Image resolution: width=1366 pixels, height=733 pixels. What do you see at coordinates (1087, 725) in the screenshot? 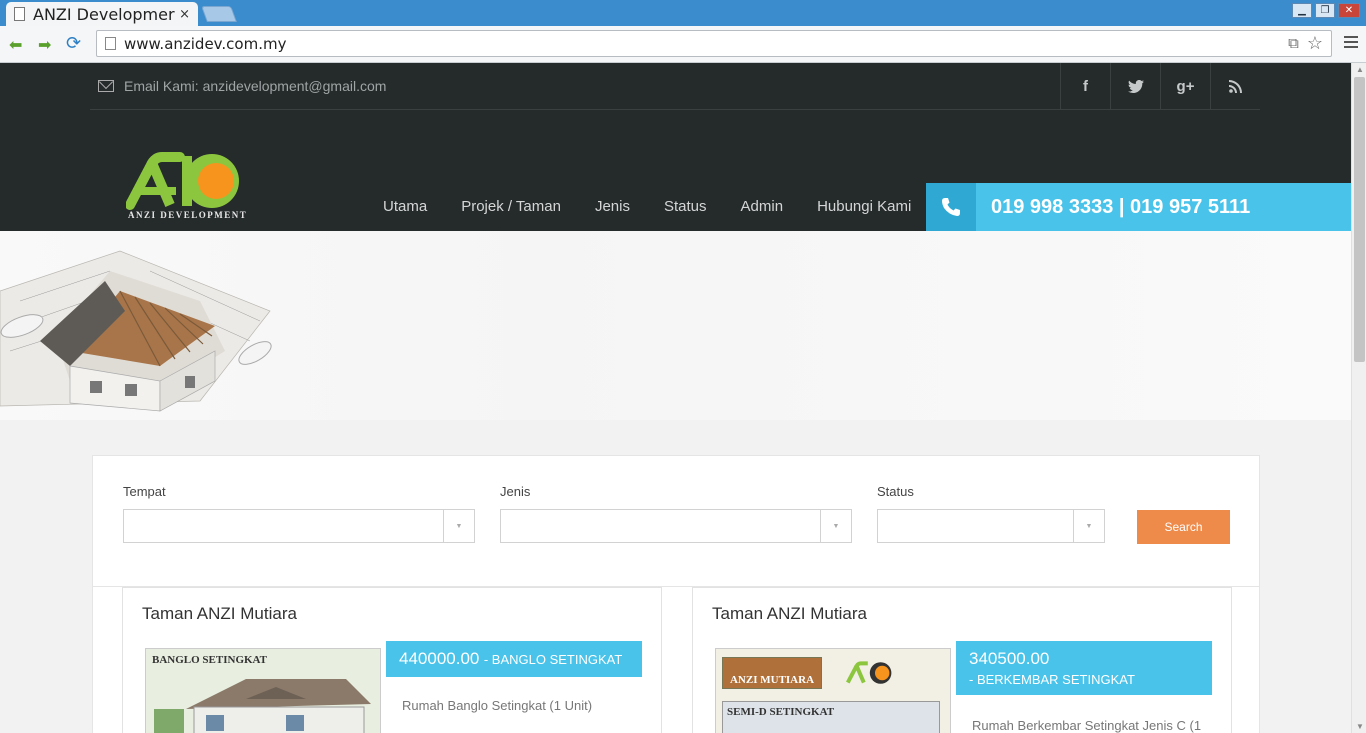
I see `listing-description: Rumah Berkembar Setingkat Jenis C (1` at bounding box center [1087, 725].